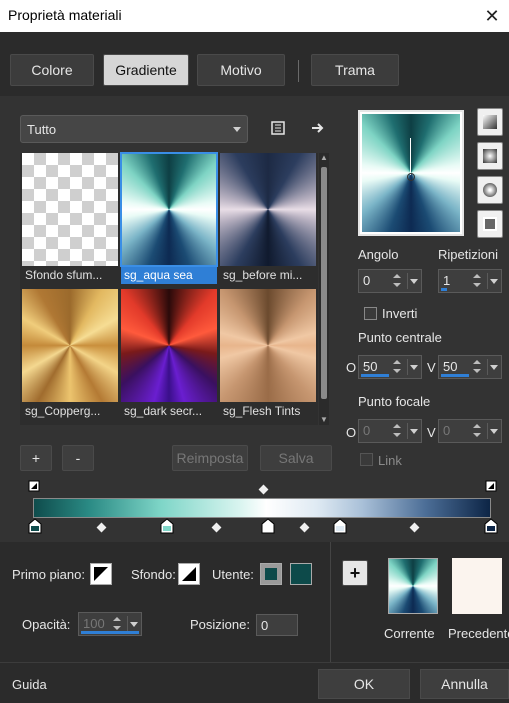 Image resolution: width=509 pixels, height=703 pixels. What do you see at coordinates (492, 16) in the screenshot?
I see `close-icon: ✕` at bounding box center [492, 16].